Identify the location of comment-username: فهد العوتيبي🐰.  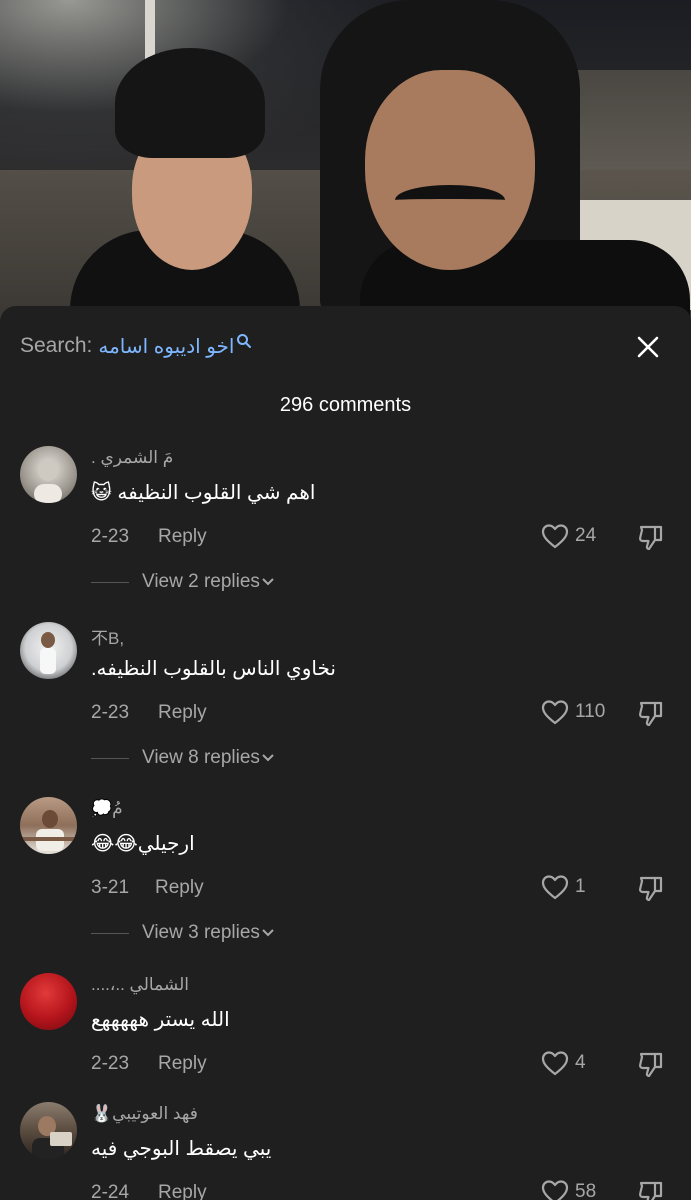
(144, 1114).